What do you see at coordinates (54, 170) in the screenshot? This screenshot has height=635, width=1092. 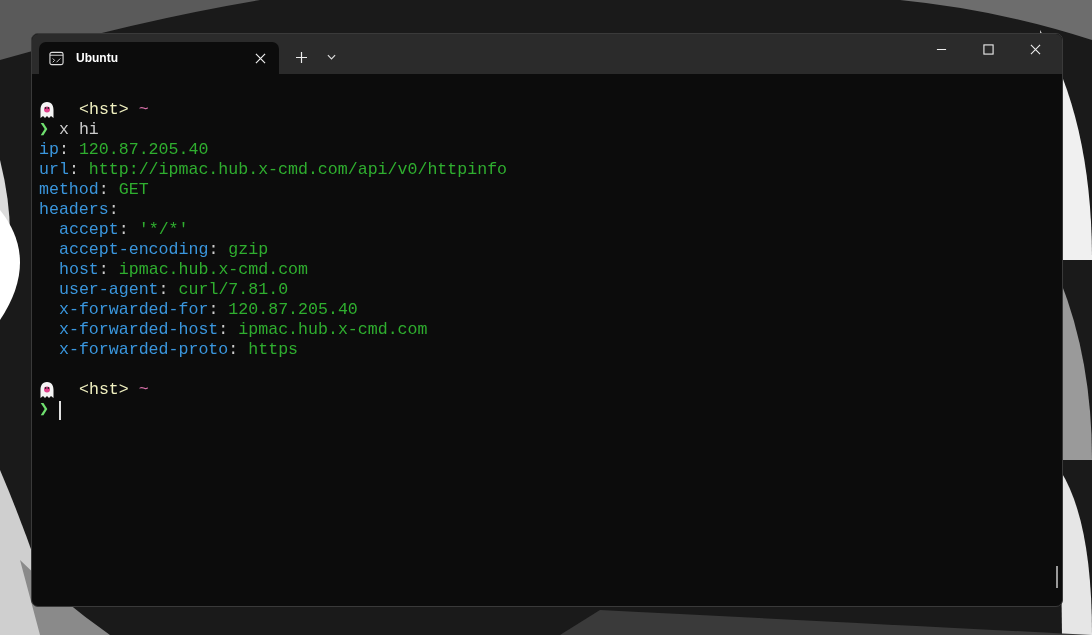 I see `field-key: url` at bounding box center [54, 170].